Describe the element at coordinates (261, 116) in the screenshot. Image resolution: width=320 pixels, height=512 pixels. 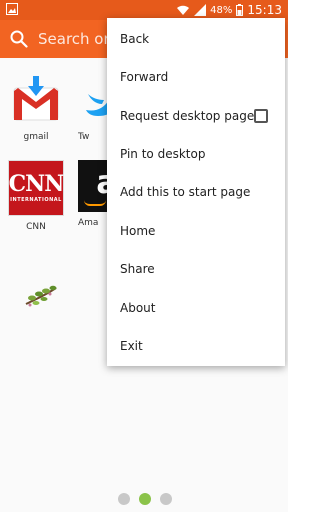
I see `desktop-page-checkbox` at that location.